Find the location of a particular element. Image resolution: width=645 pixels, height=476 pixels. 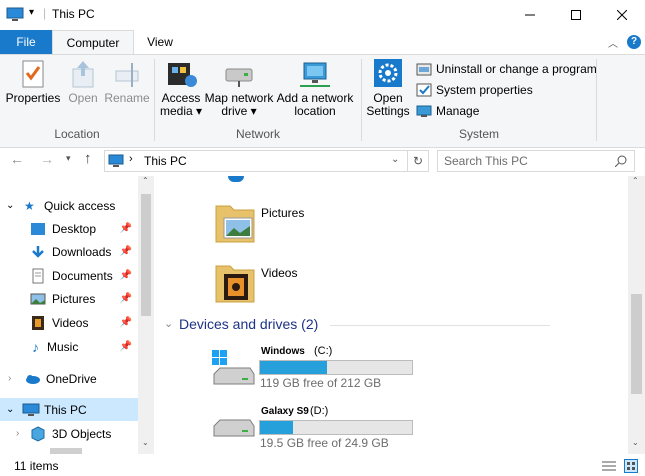

devices-section-header: ⌄ Devices and drives (2) is located at coordinates (390, 326).